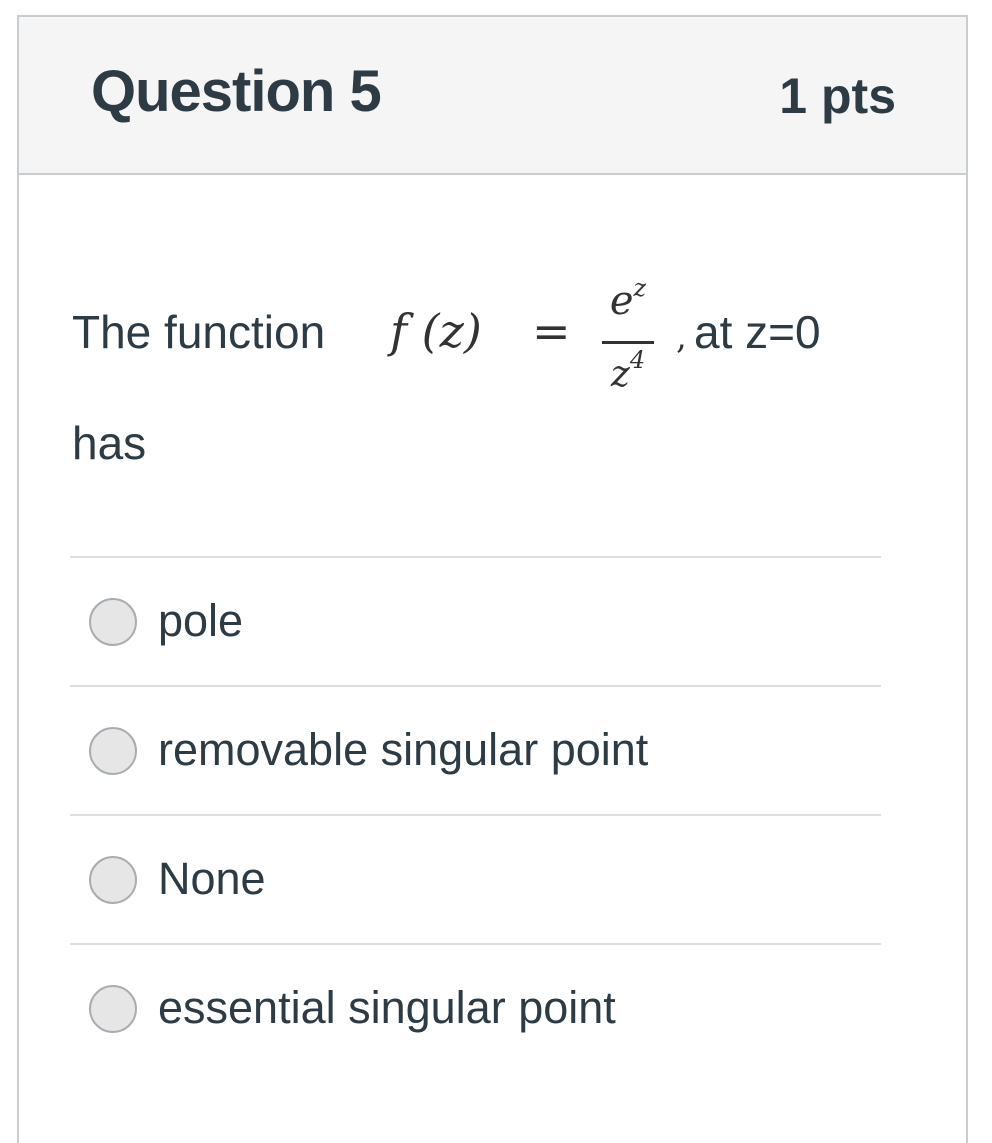 The image size is (992, 1143). I want to click on formula-numerator: ez, so click(628, 298).